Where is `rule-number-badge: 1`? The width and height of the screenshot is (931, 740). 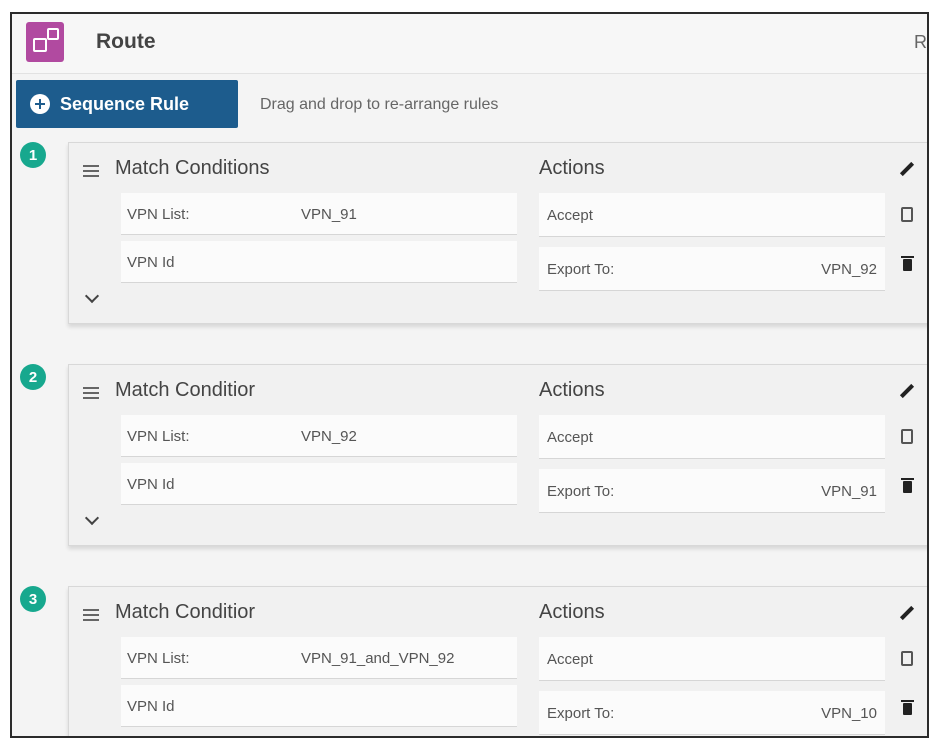
rule-number-badge: 1 is located at coordinates (33, 155).